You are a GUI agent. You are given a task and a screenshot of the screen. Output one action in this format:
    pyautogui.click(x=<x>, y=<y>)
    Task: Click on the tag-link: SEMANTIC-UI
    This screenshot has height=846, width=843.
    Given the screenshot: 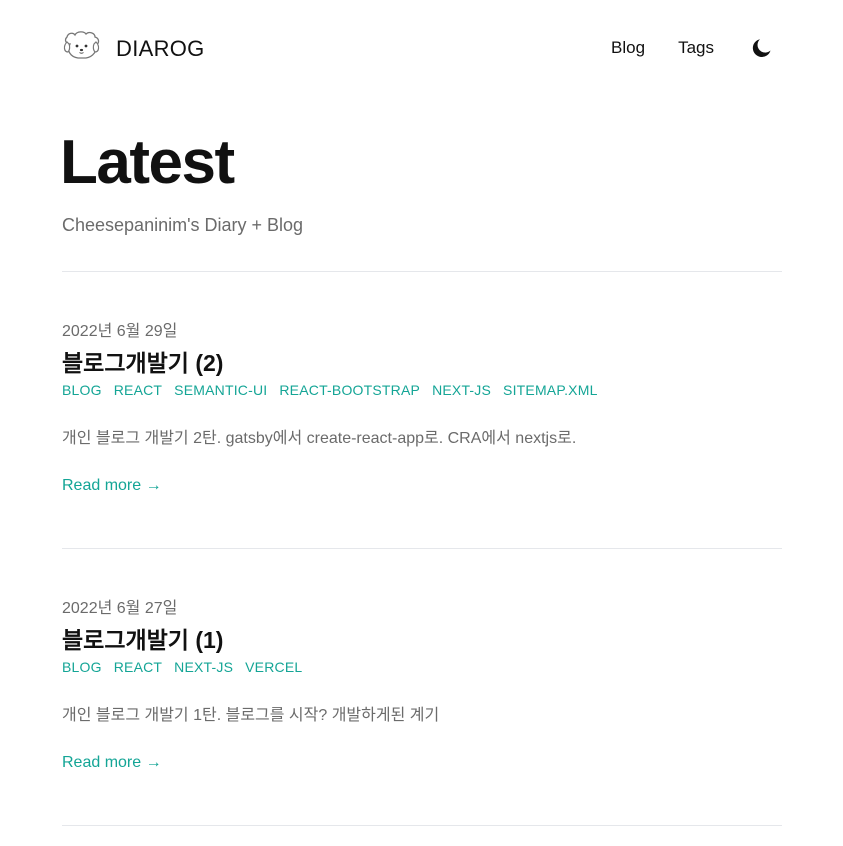 What is the action you would take?
    pyautogui.click(x=220, y=390)
    